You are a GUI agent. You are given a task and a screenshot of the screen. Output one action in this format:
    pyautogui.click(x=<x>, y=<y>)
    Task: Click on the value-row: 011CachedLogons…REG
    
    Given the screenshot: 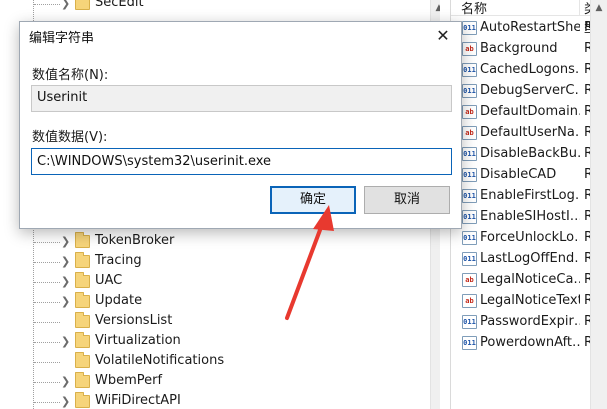 What is the action you would take?
    pyautogui.click(x=529, y=70)
    